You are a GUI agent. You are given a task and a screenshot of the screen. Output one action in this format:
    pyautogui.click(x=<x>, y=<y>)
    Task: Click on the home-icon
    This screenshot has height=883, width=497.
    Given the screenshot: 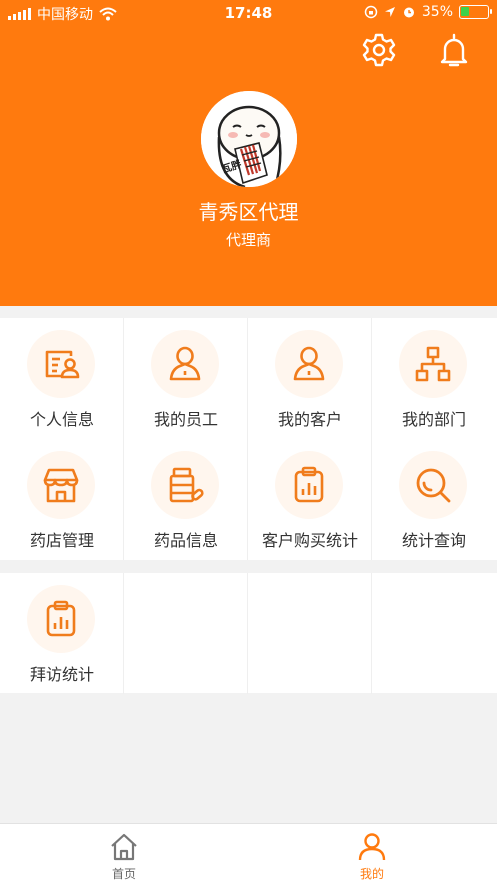 What is the action you would take?
    pyautogui.click(x=124, y=847)
    